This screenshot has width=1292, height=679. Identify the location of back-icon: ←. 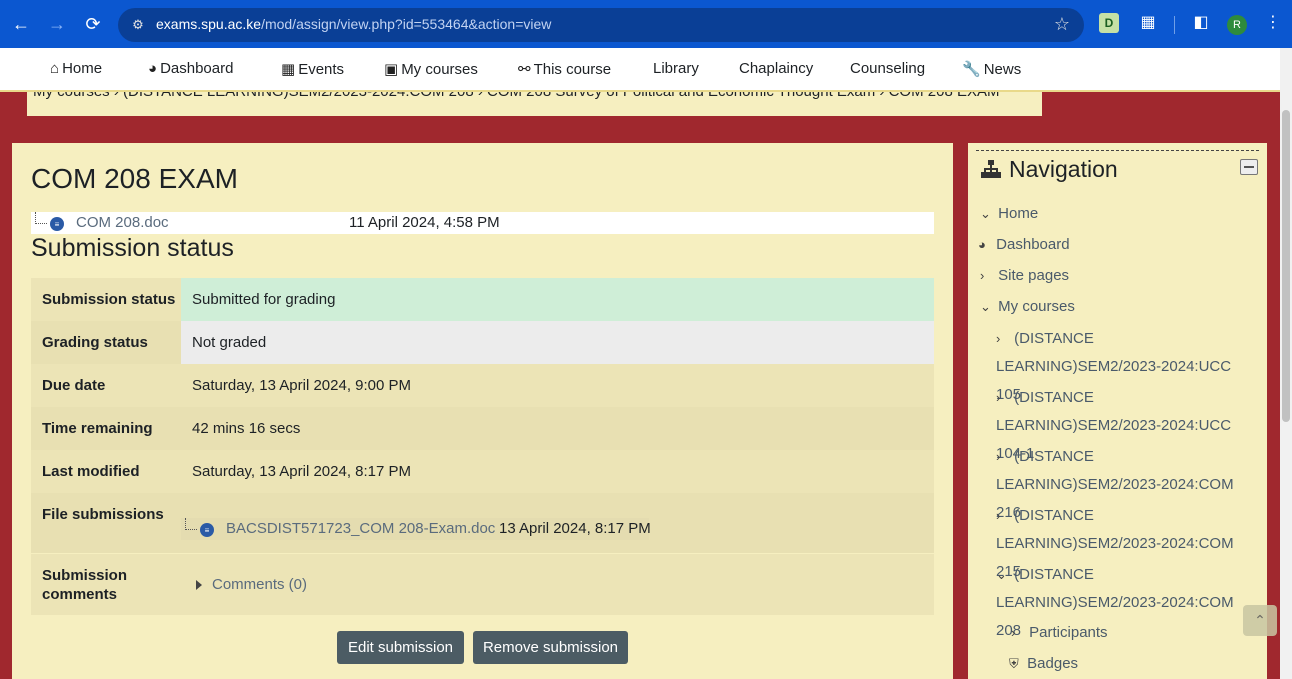
(21, 24).